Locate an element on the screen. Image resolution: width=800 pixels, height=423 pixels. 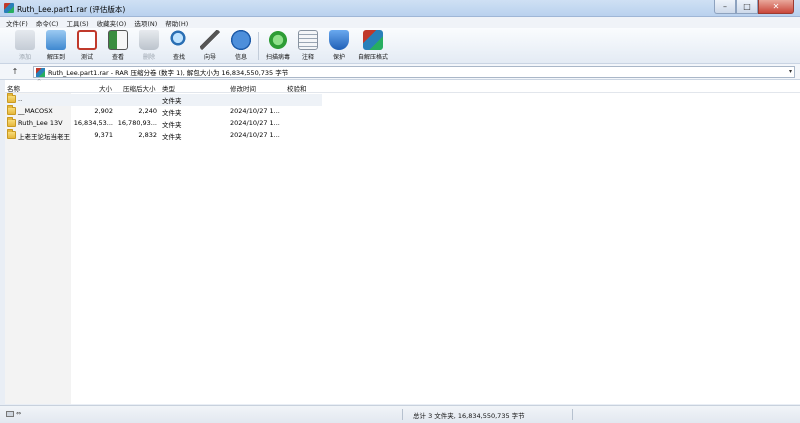
arrows-icon: ⇔ is located at coordinates (19, 413).